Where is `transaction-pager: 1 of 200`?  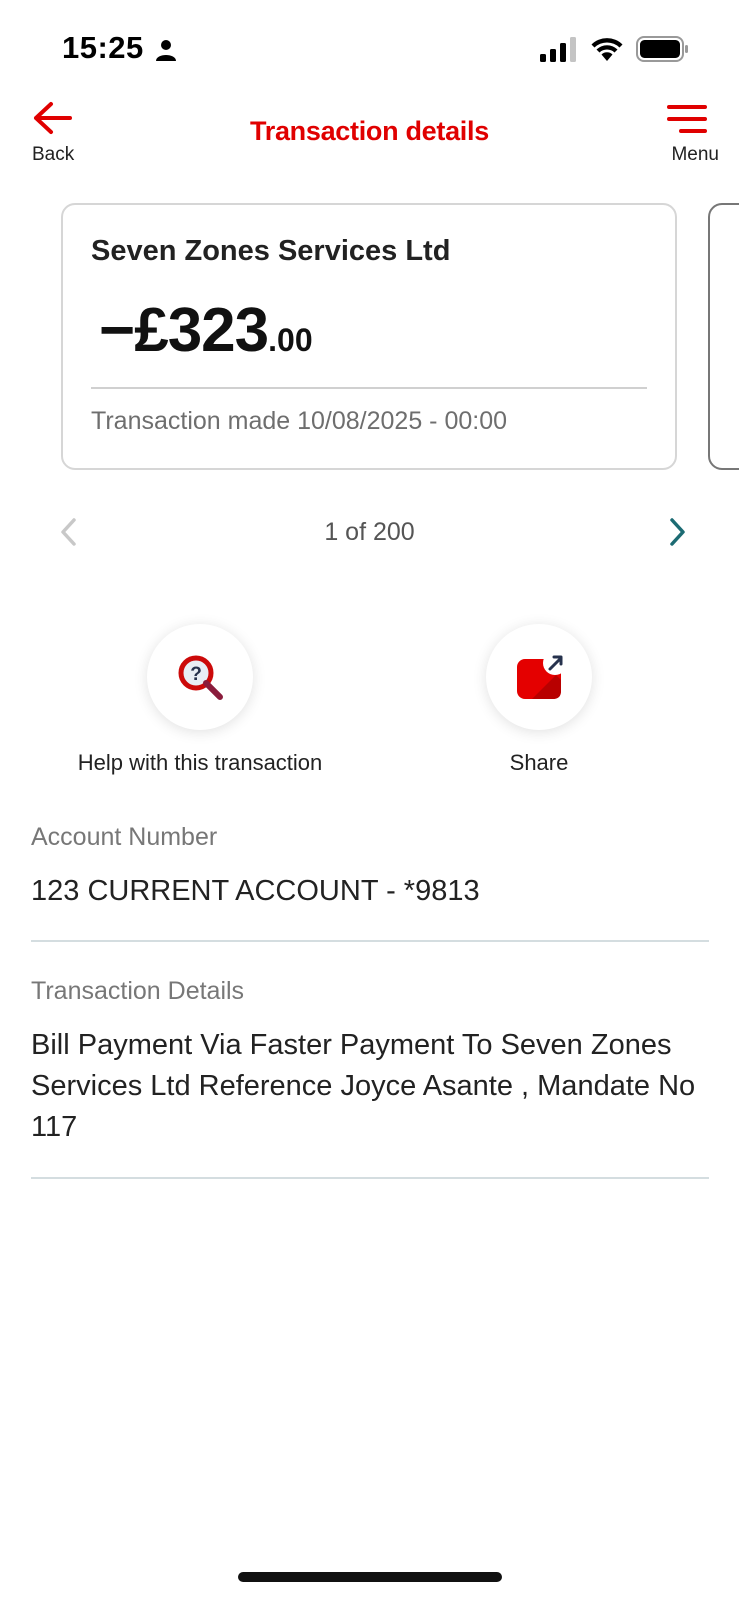 transaction-pager: 1 of 200 is located at coordinates (369, 533).